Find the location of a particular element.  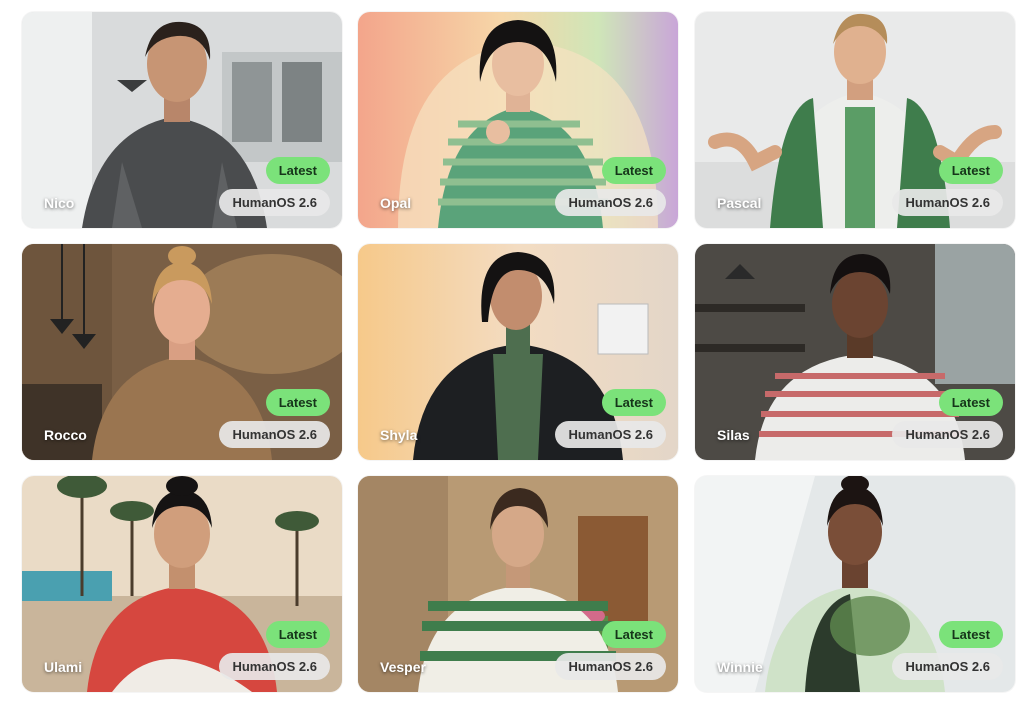

avatar-name: Opal is located at coordinates (396, 203).